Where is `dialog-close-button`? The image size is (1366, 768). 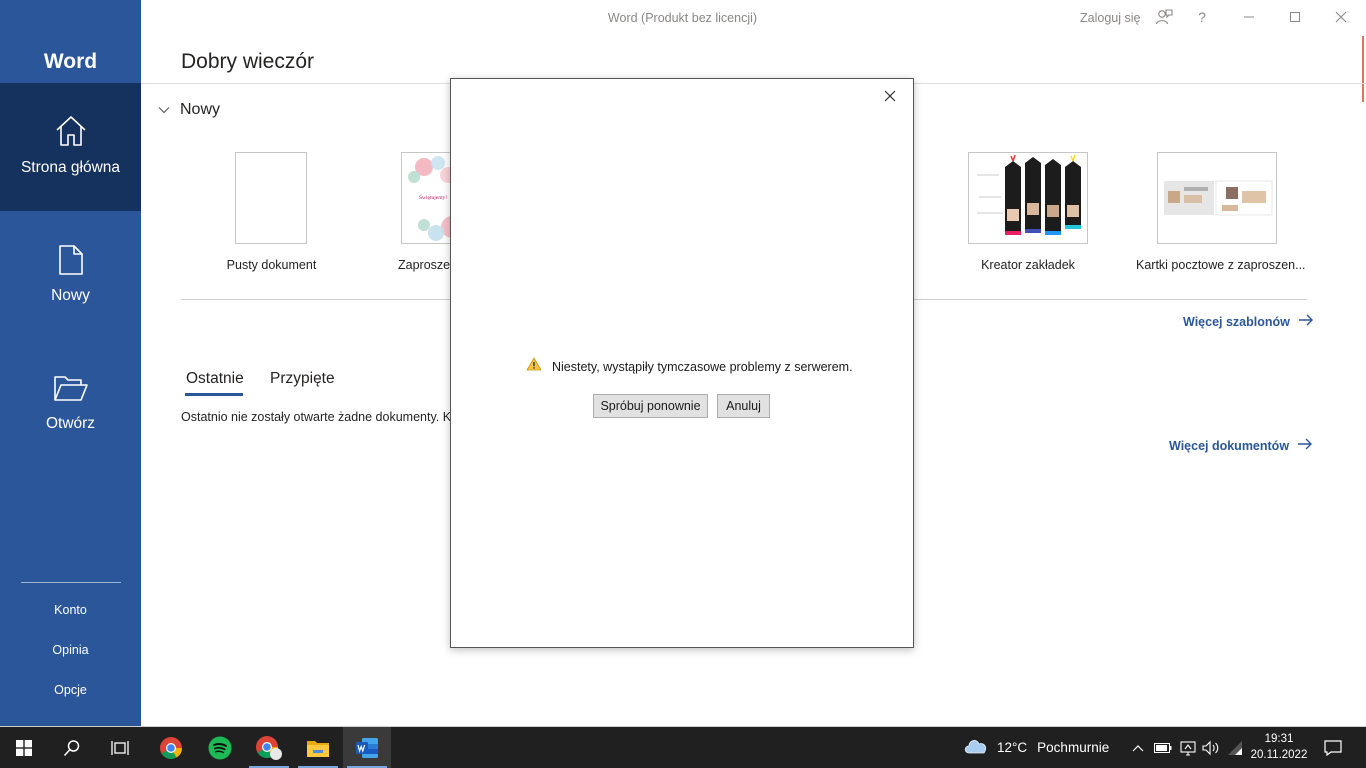 dialog-close-button is located at coordinates (890, 96).